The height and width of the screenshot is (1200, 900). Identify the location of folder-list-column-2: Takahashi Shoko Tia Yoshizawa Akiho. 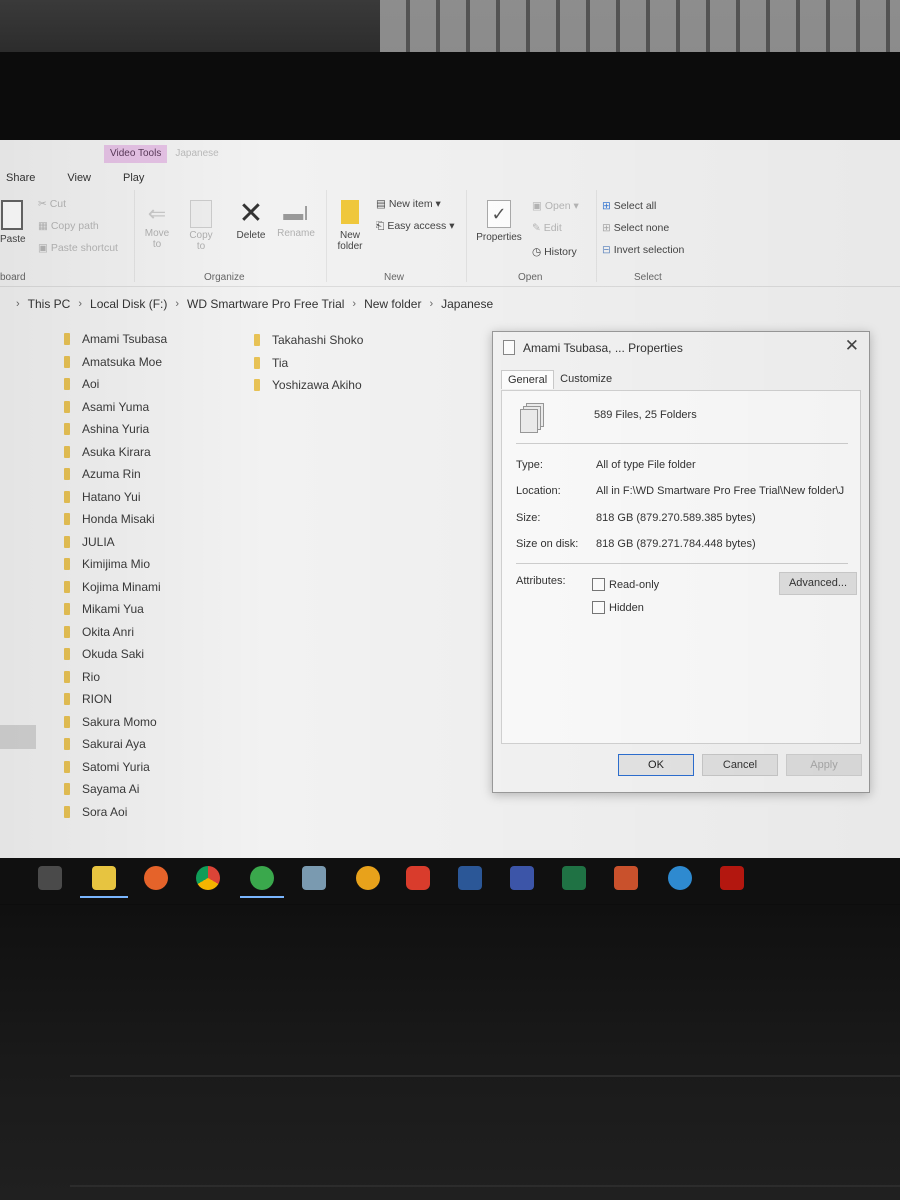
(308, 363).